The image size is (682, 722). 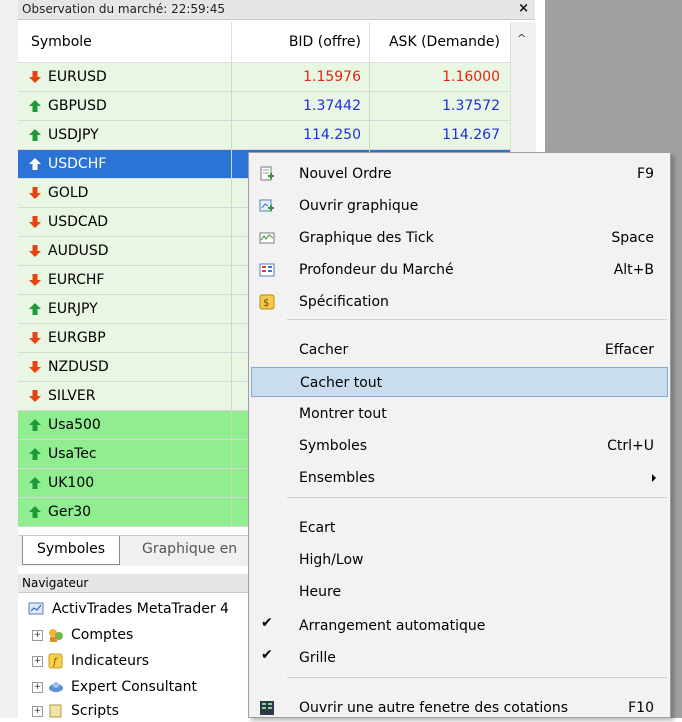 What do you see at coordinates (102, 635) in the screenshot?
I see `tree-item-label: Comptes` at bounding box center [102, 635].